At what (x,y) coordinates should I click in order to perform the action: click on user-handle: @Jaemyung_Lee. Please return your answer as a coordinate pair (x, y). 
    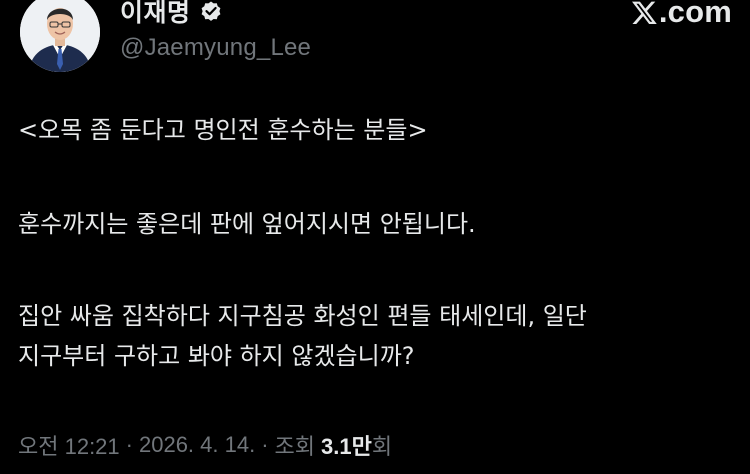
    Looking at the image, I should click on (215, 48).